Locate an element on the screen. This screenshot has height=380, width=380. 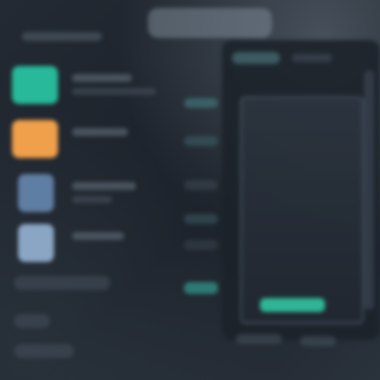
tab-active is located at coordinates (256, 58).